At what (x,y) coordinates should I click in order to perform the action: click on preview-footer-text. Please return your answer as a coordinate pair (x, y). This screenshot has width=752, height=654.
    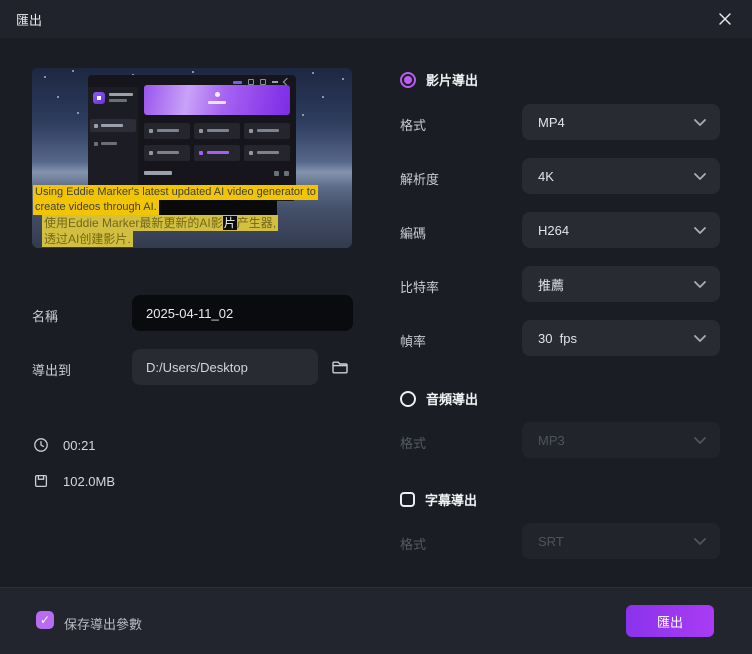
    Looking at the image, I should click on (158, 173).